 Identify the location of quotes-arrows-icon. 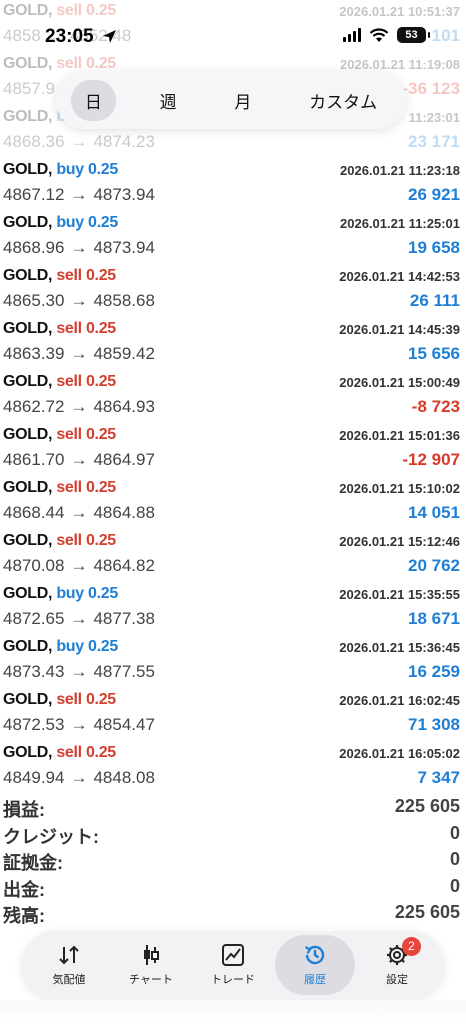
(69, 955).